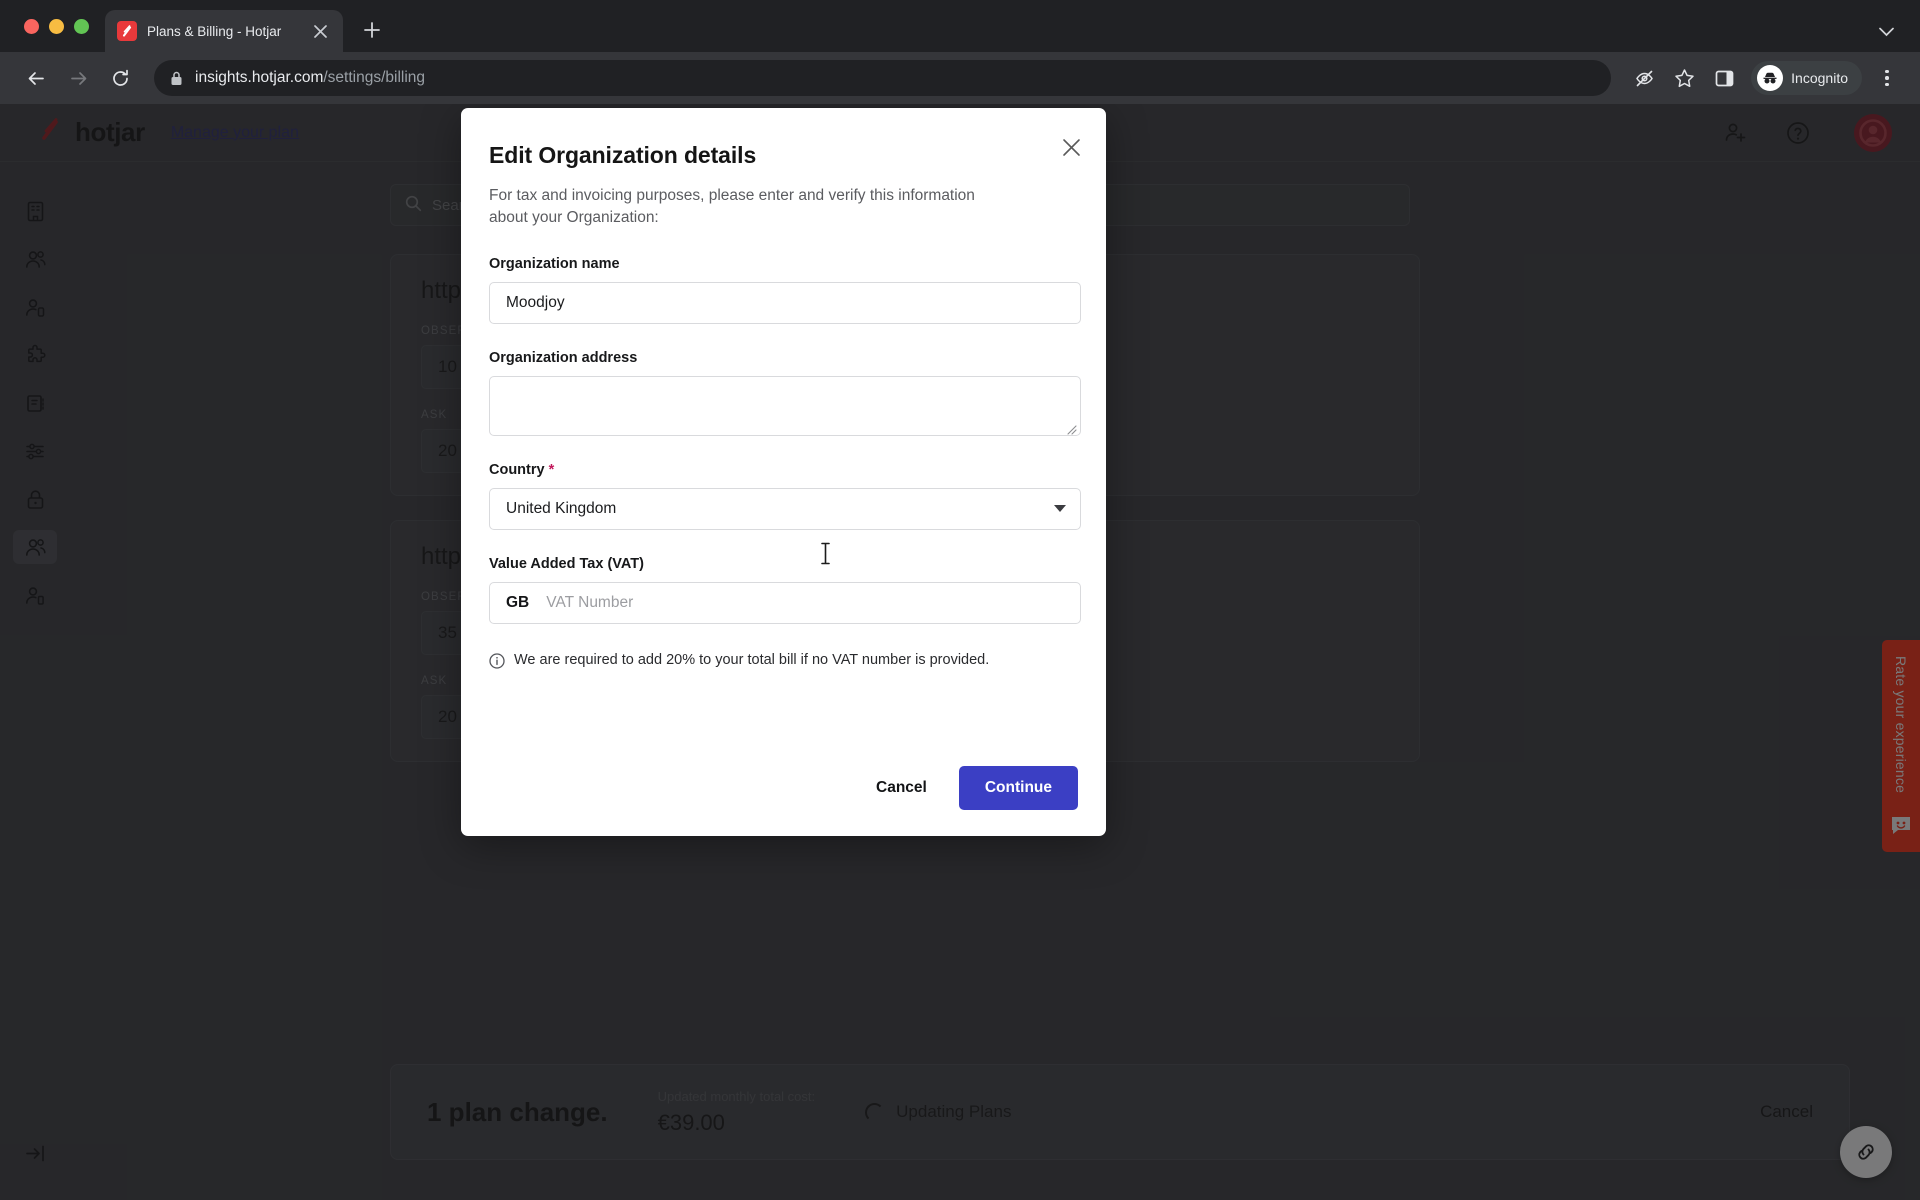 The height and width of the screenshot is (1200, 1920). I want to click on incognito-icon, so click(1770, 78).